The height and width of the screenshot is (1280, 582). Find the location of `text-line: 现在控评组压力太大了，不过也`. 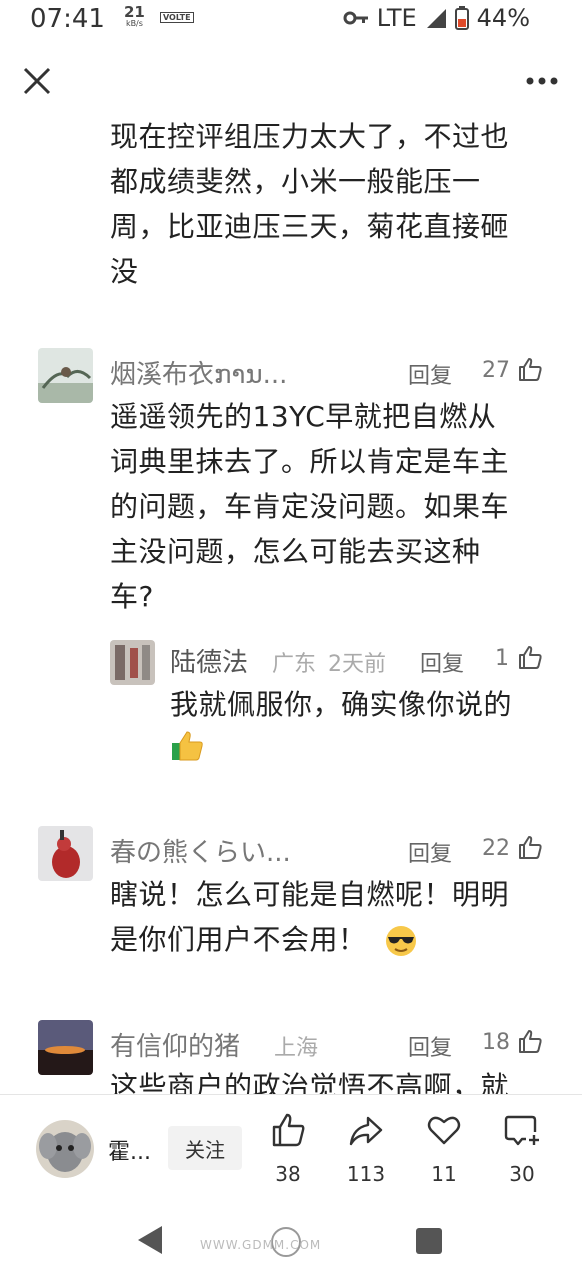

text-line: 现在控评组压力太大了，不过也 is located at coordinates (310, 136).